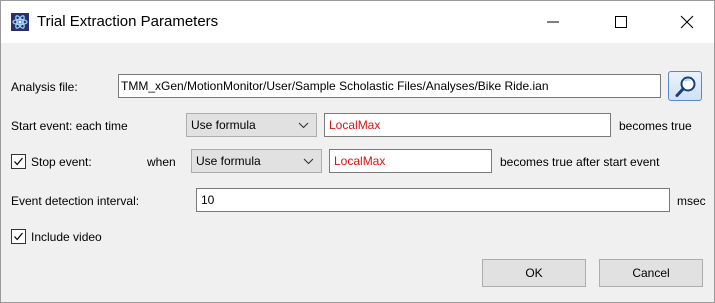  Describe the element at coordinates (20, 22) in the screenshot. I see `app-atom-icon` at that location.